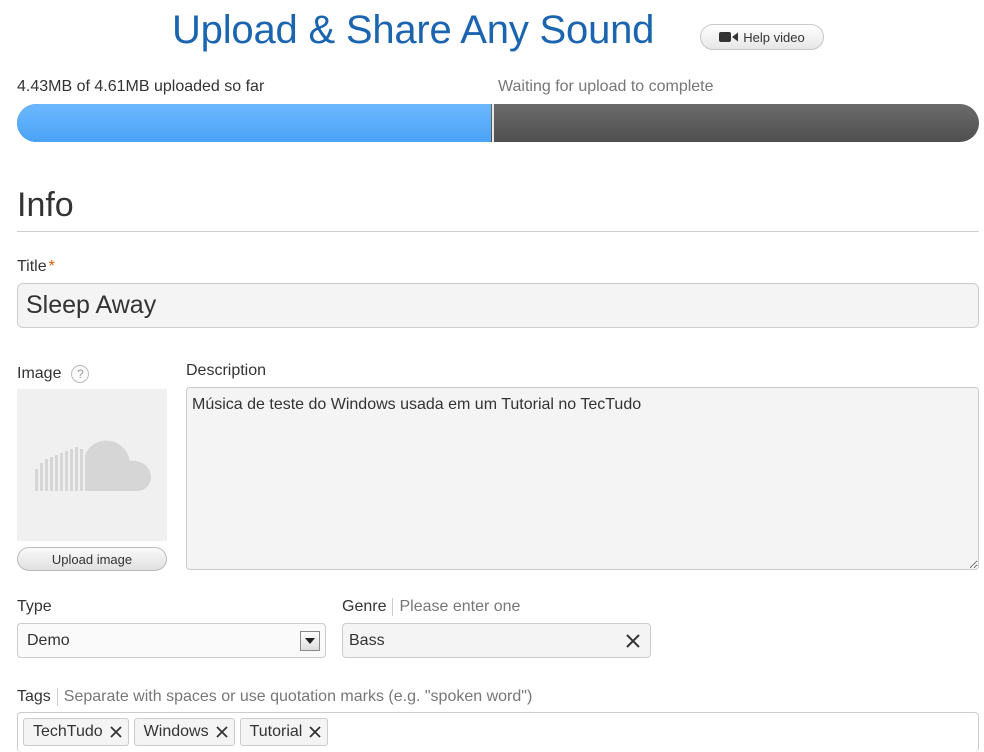  I want to click on info-heading: Info, so click(45, 205).